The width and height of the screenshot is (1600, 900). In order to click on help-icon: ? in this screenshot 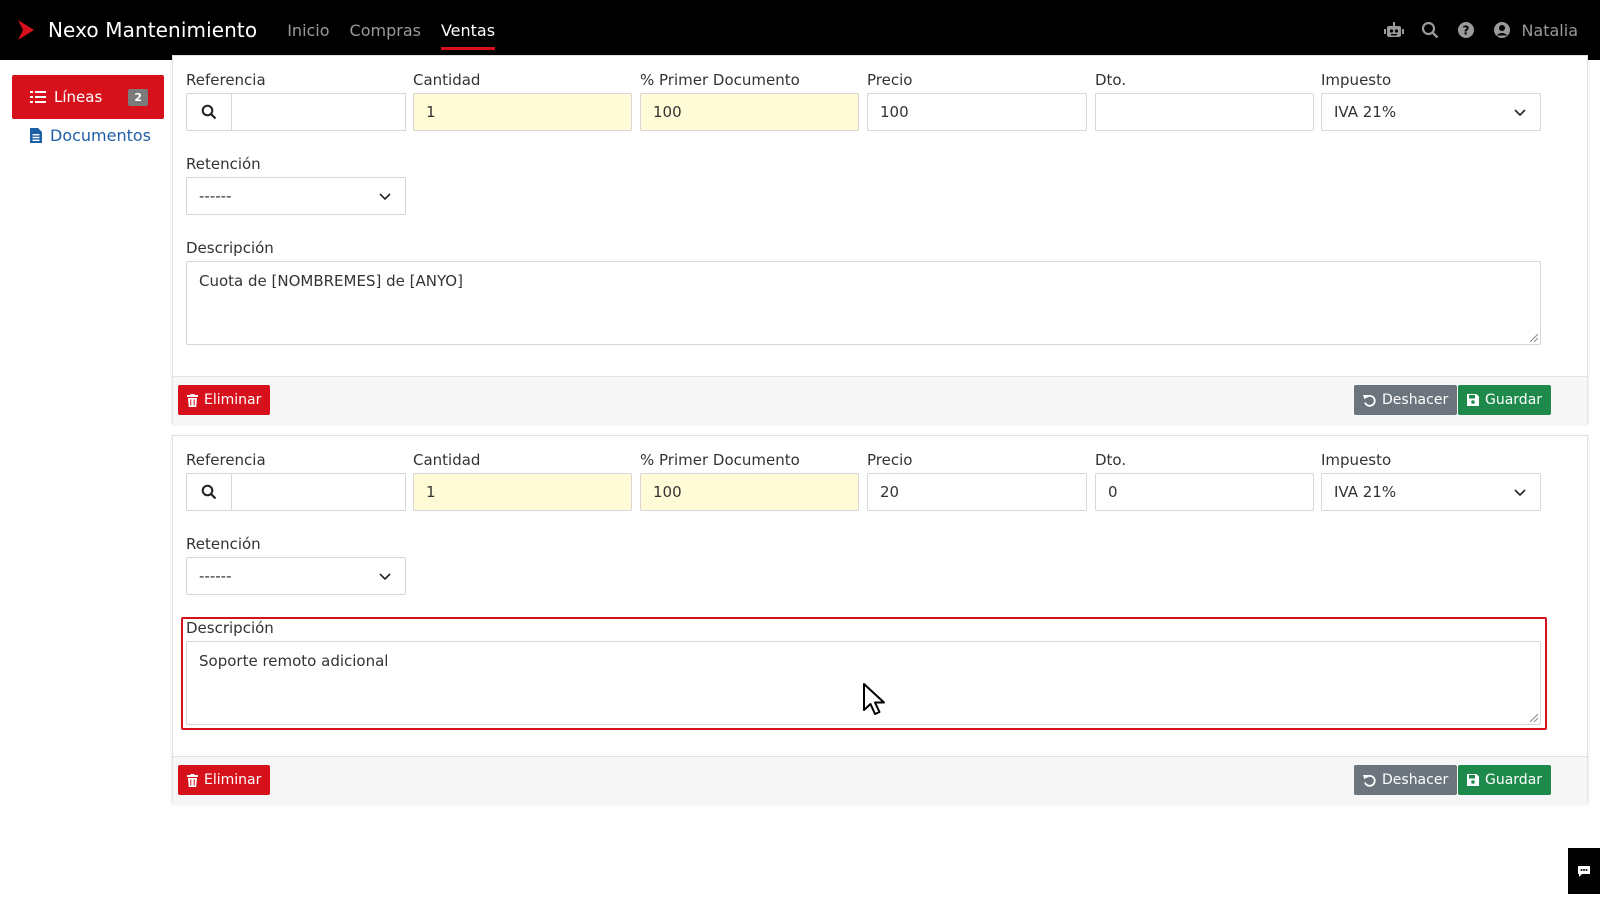, I will do `click(1466, 30)`.